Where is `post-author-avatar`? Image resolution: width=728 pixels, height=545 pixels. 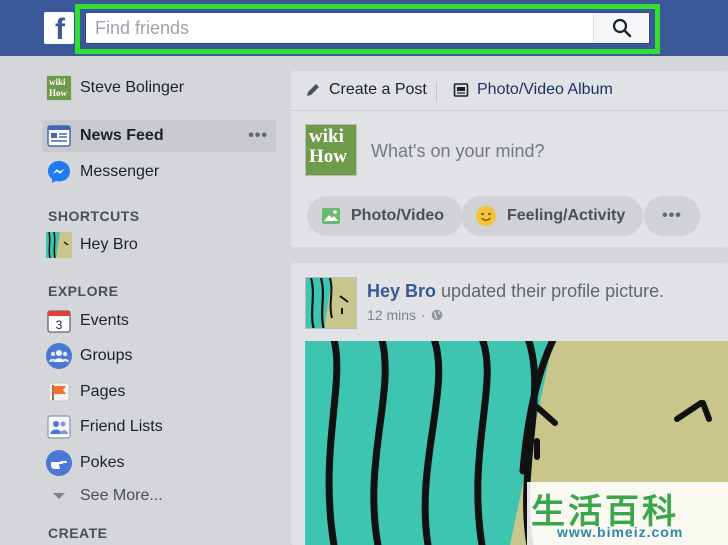 post-author-avatar is located at coordinates (331, 303).